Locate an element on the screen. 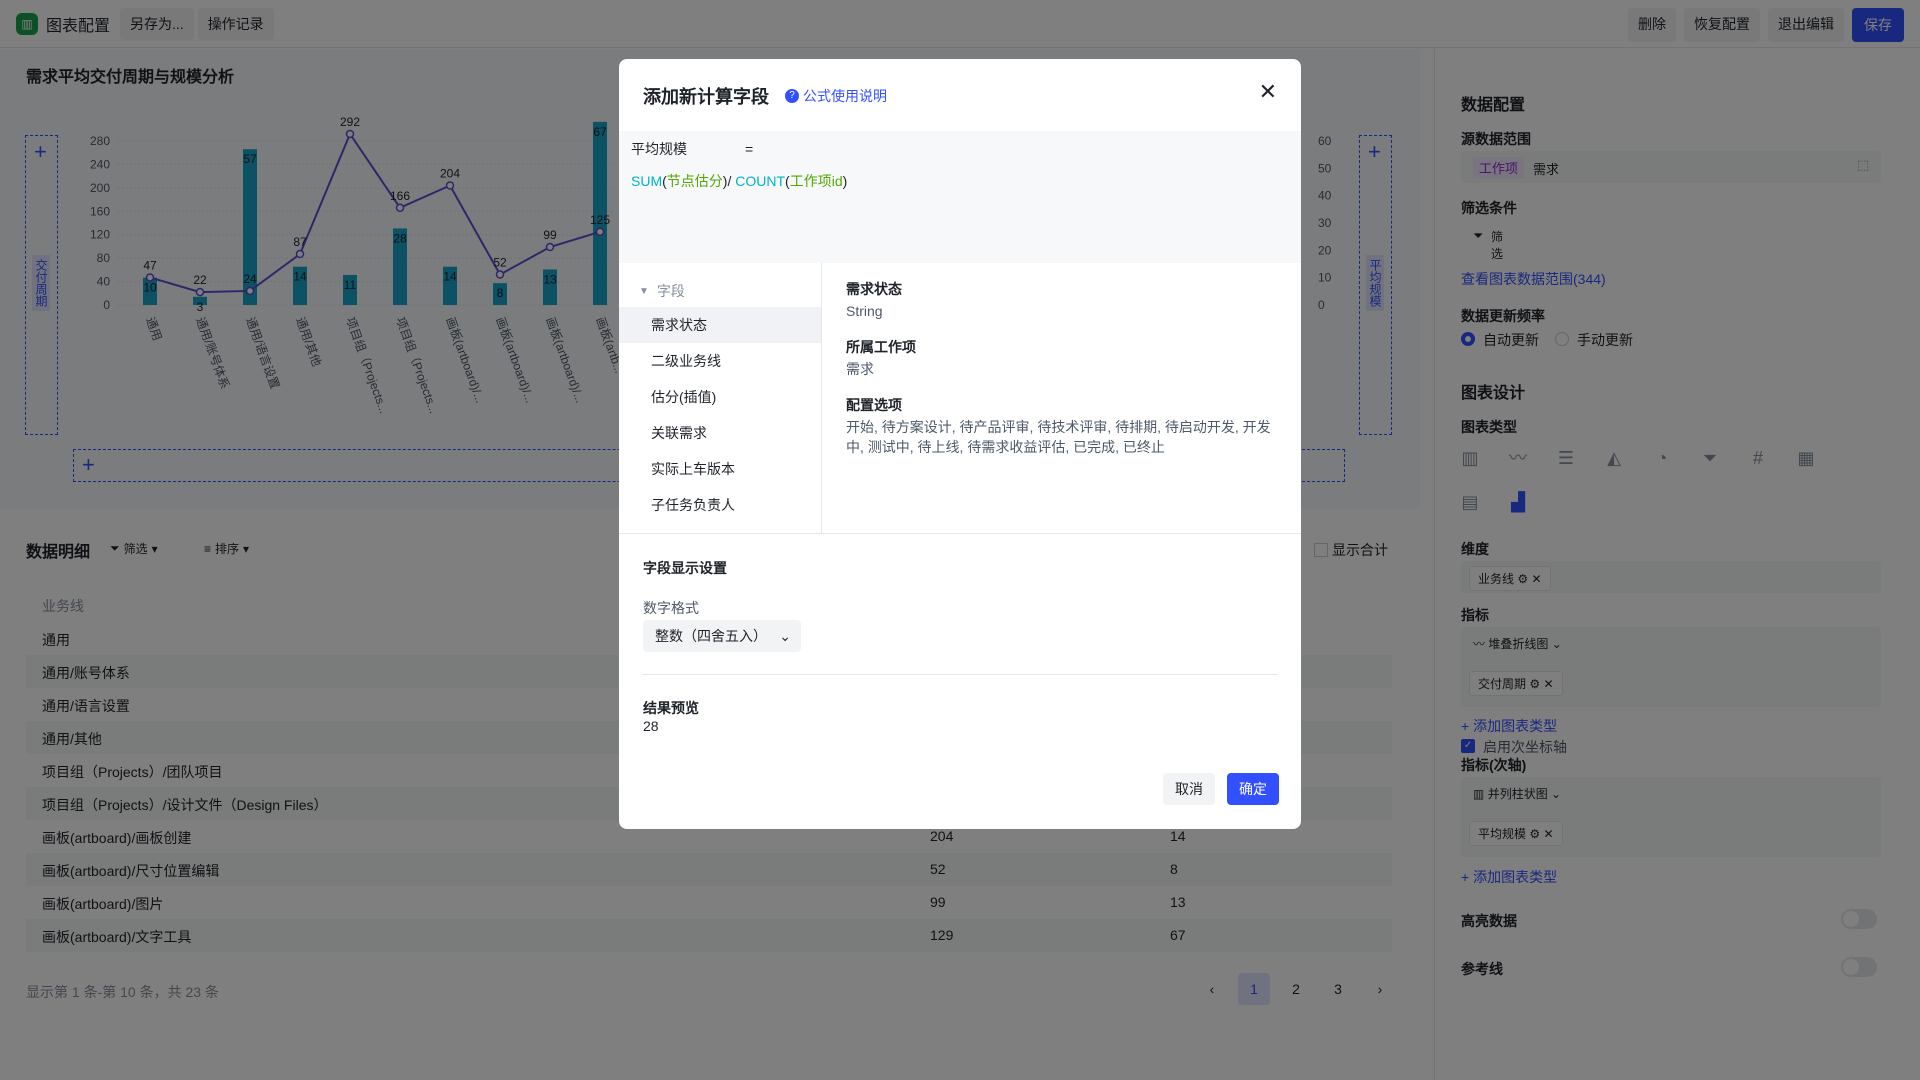 The height and width of the screenshot is (1080, 1920). preview-title: 结果预览 is located at coordinates (671, 708).